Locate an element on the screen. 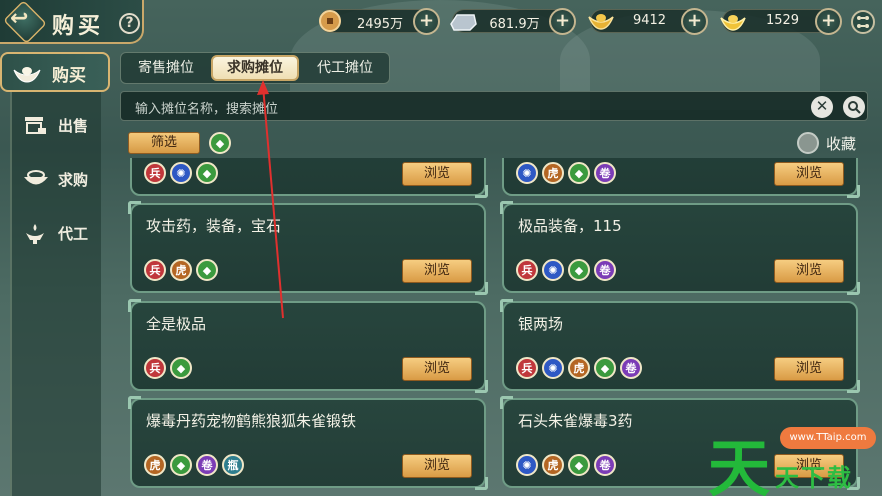 The image size is (882, 496). watermark-url: www.TTaip.com is located at coordinates (828, 438).